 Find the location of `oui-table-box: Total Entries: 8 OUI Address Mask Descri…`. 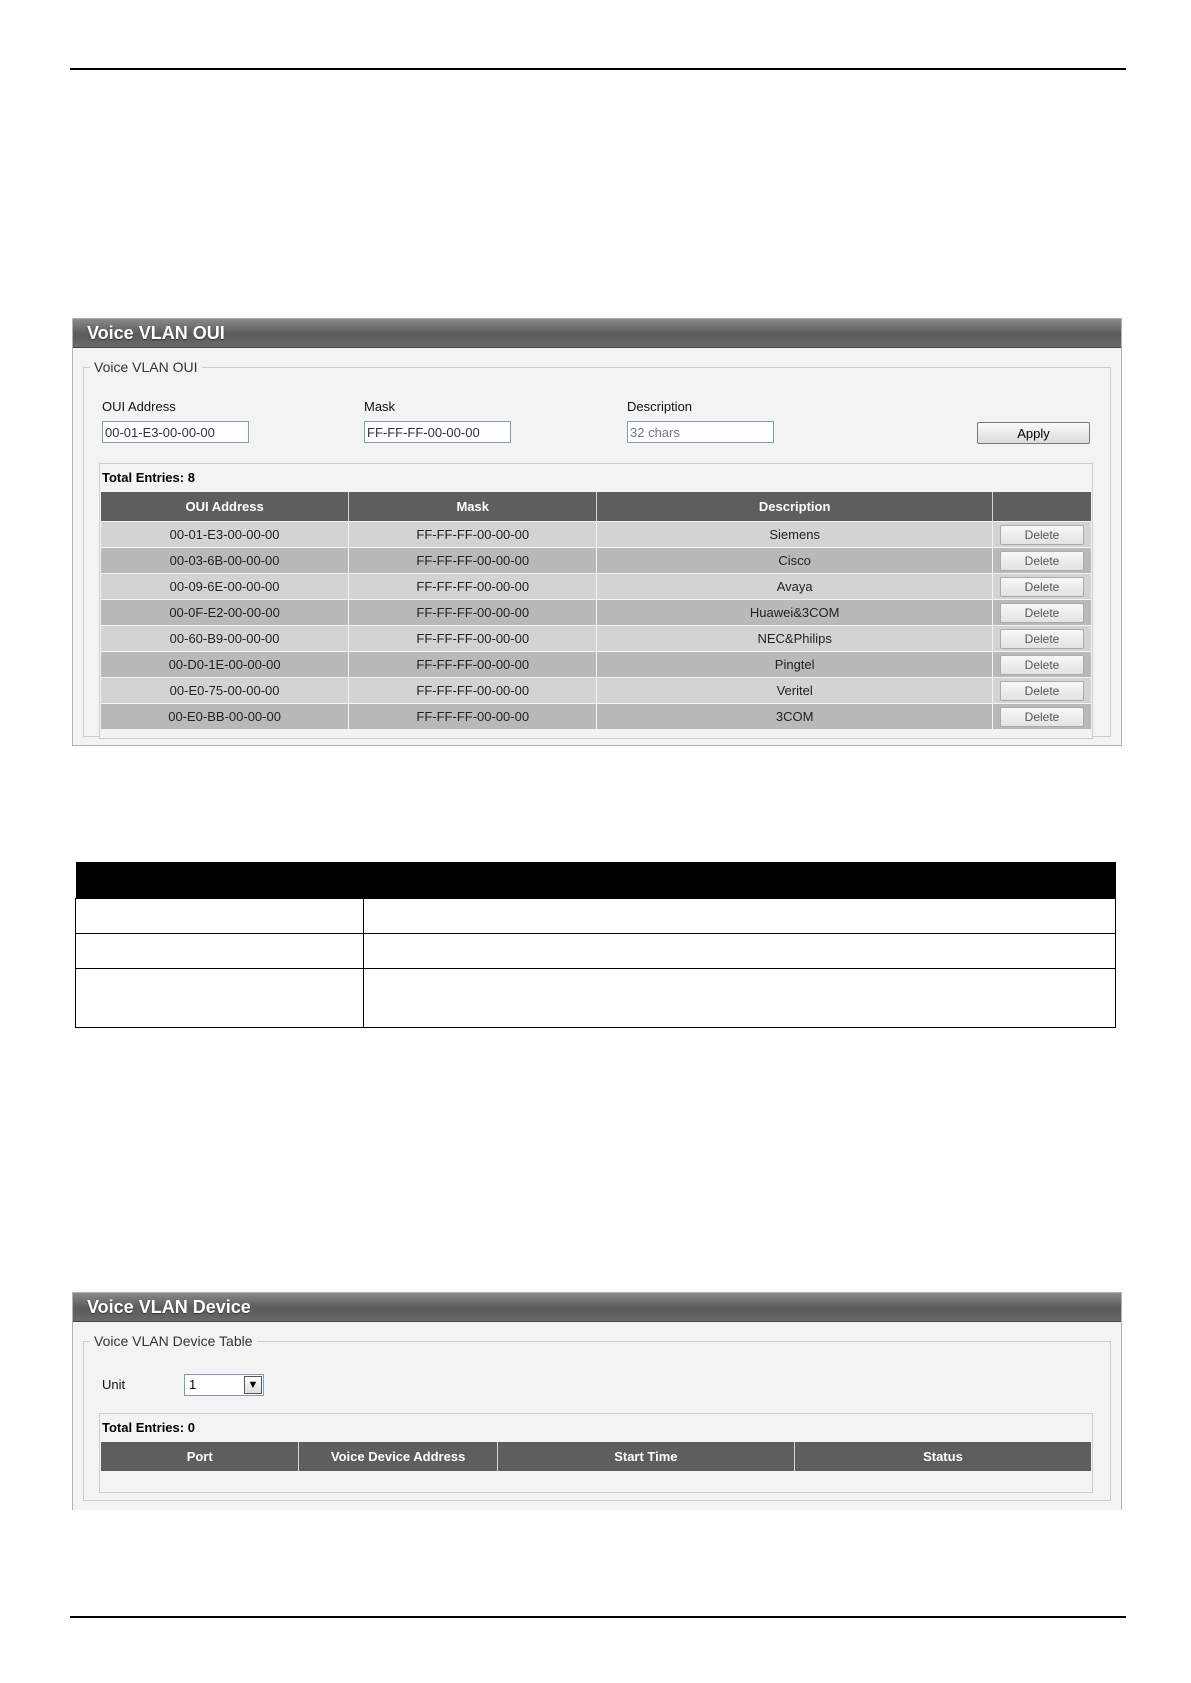

oui-table-box: Total Entries: 8 OUI Address Mask Descri… is located at coordinates (596, 601).